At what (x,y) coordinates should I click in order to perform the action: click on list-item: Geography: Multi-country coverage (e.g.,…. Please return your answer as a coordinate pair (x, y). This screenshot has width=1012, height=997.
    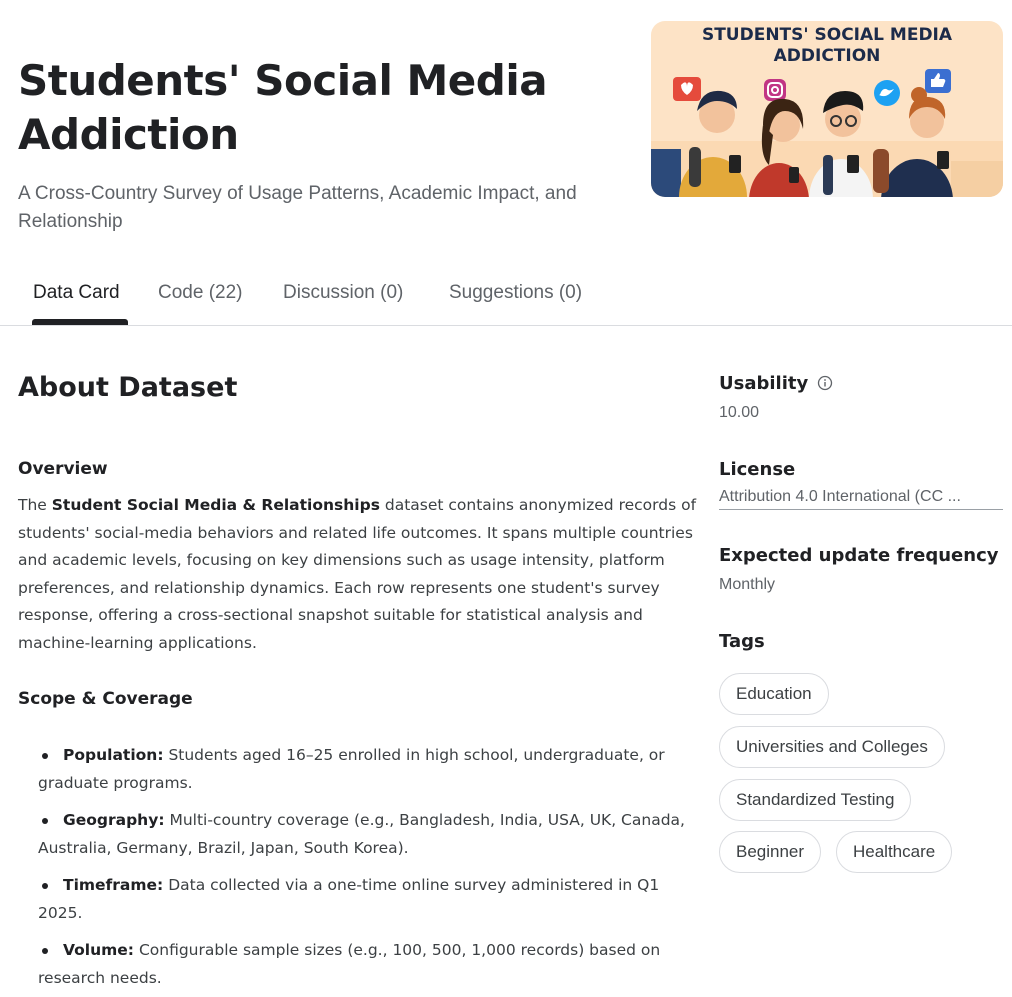
    Looking at the image, I should click on (363, 834).